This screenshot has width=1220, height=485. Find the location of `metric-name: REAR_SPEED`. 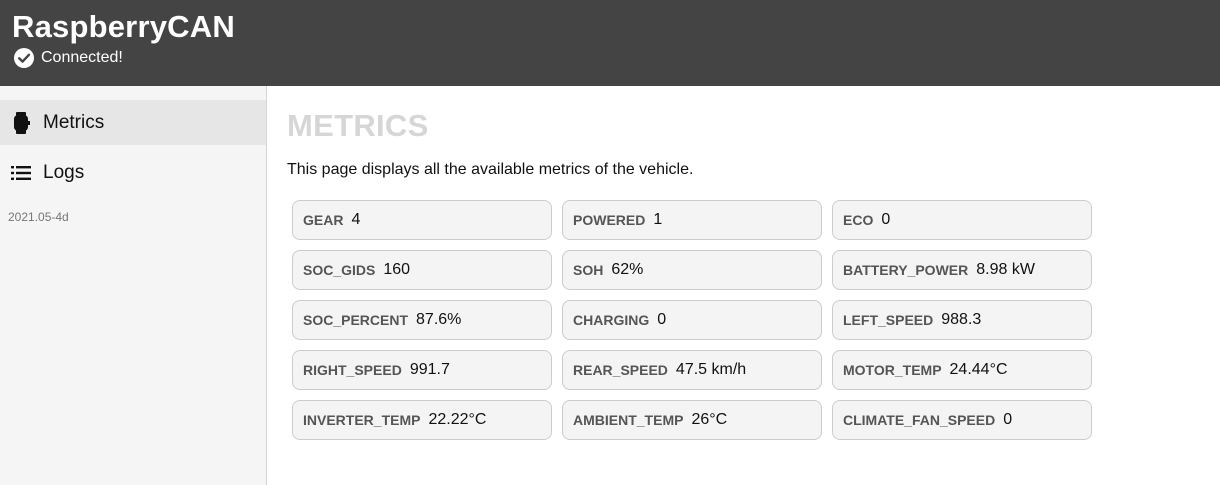

metric-name: REAR_SPEED is located at coordinates (620, 370).